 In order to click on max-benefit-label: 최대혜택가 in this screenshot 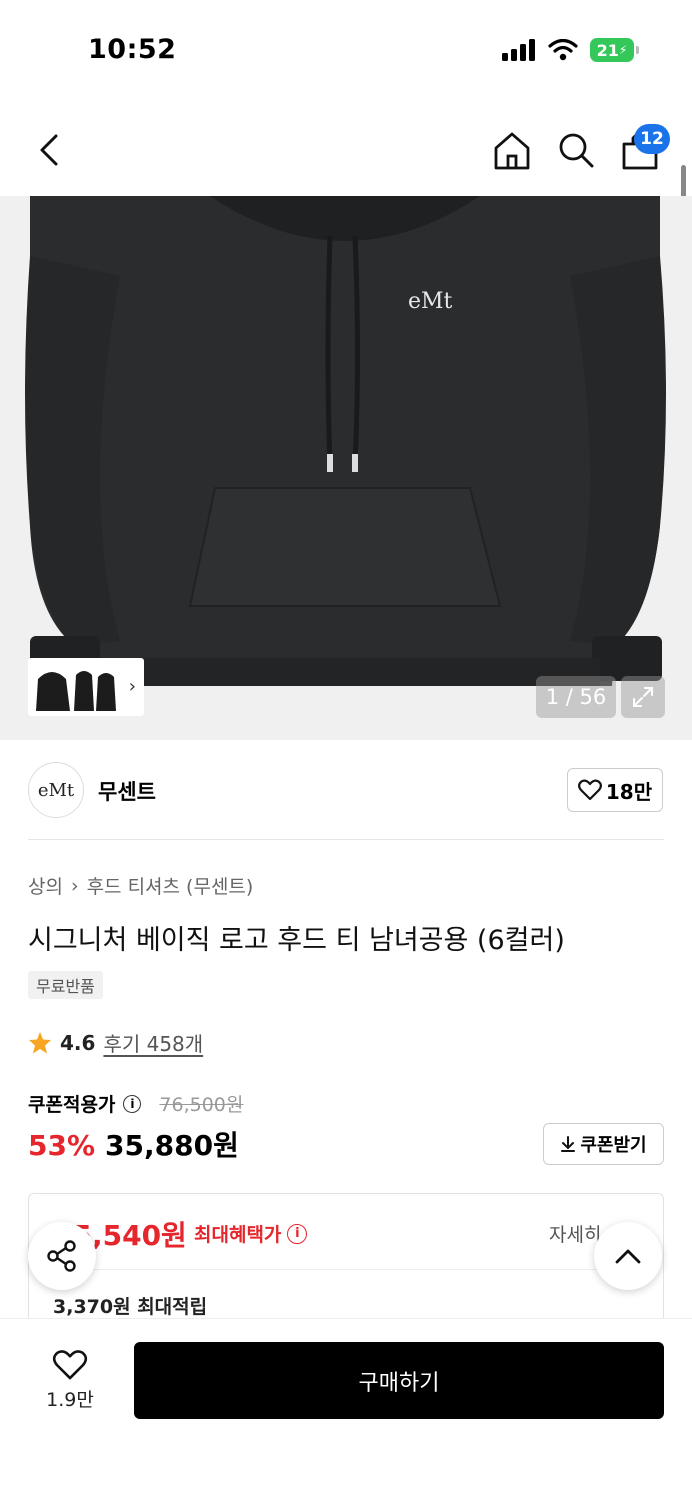, I will do `click(238, 1235)`.